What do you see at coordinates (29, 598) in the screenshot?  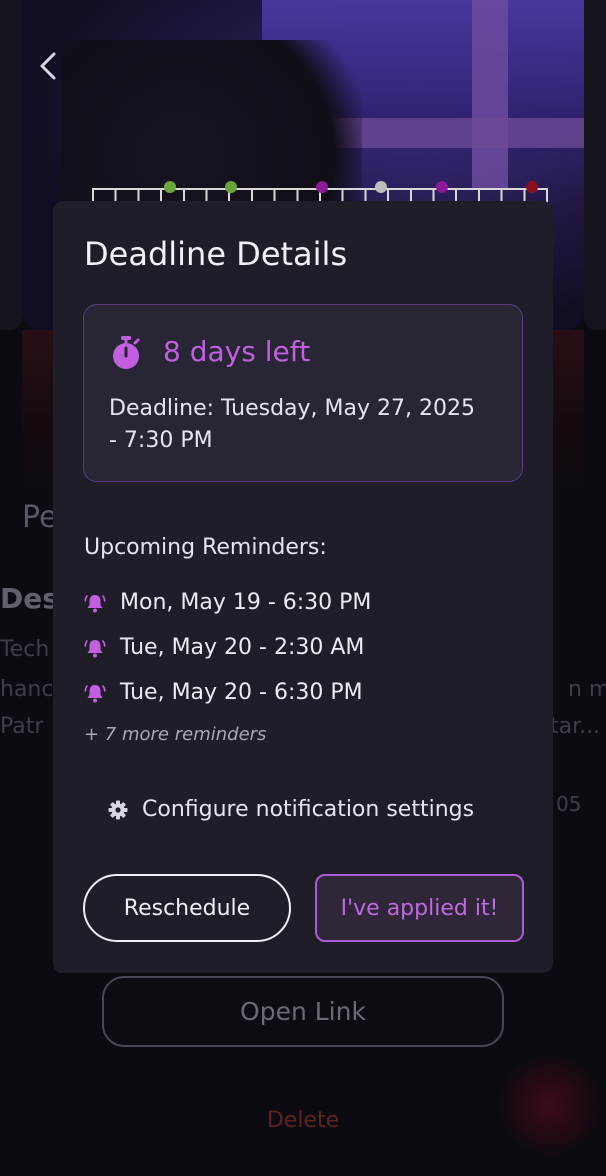 I see `description-heading: Des` at bounding box center [29, 598].